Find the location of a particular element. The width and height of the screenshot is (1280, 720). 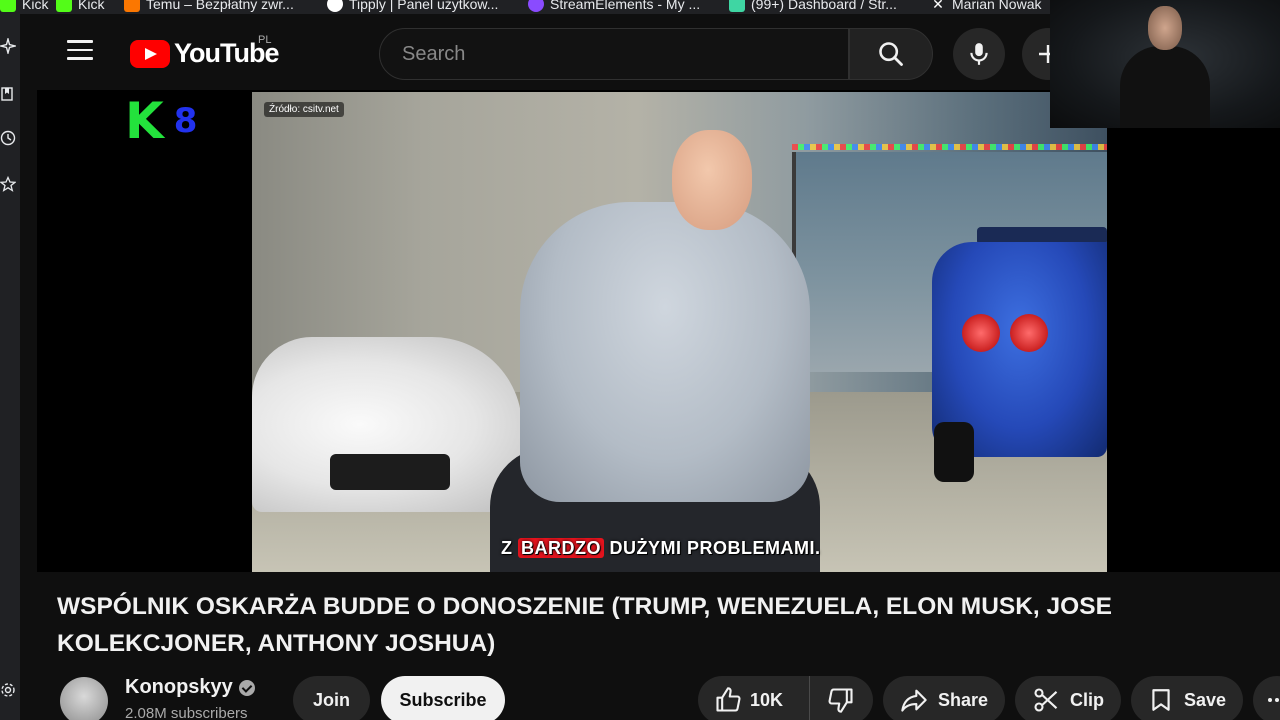

person-head is located at coordinates (712, 180).